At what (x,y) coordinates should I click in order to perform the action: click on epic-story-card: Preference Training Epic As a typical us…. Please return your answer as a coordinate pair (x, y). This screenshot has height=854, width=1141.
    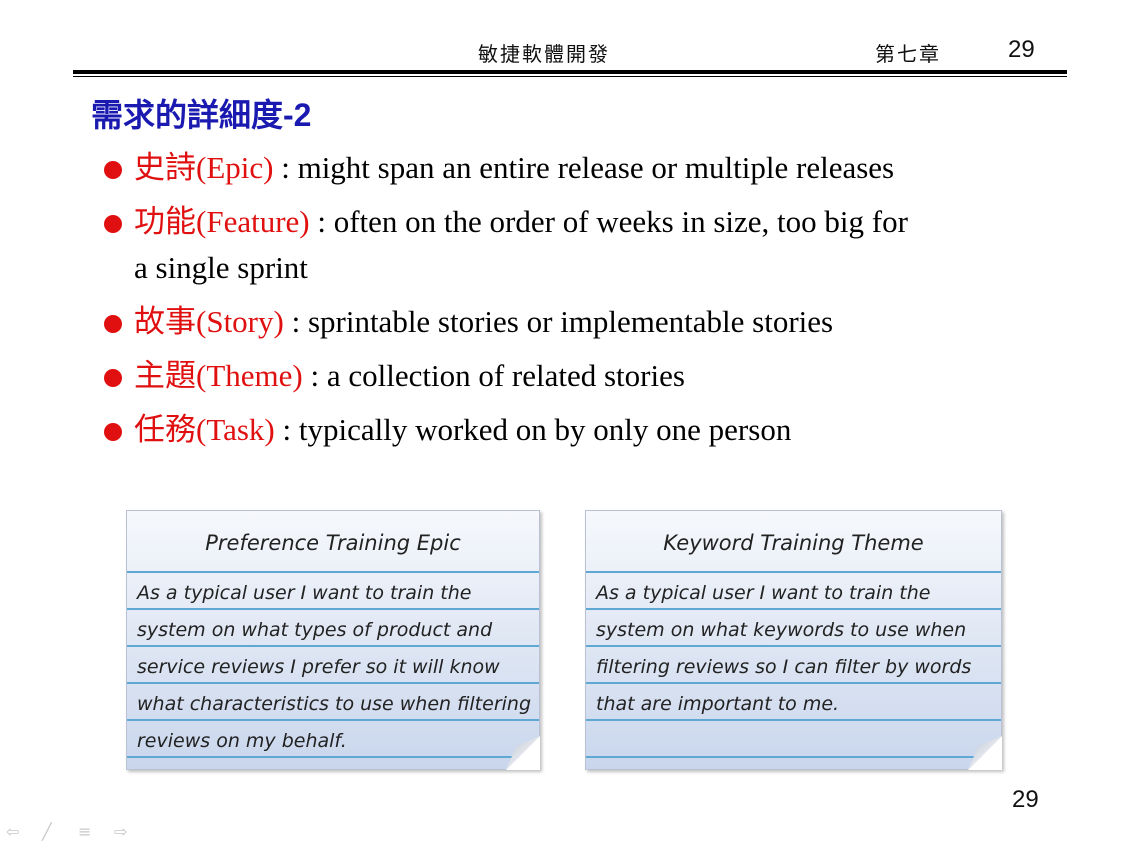
    Looking at the image, I should click on (333, 640).